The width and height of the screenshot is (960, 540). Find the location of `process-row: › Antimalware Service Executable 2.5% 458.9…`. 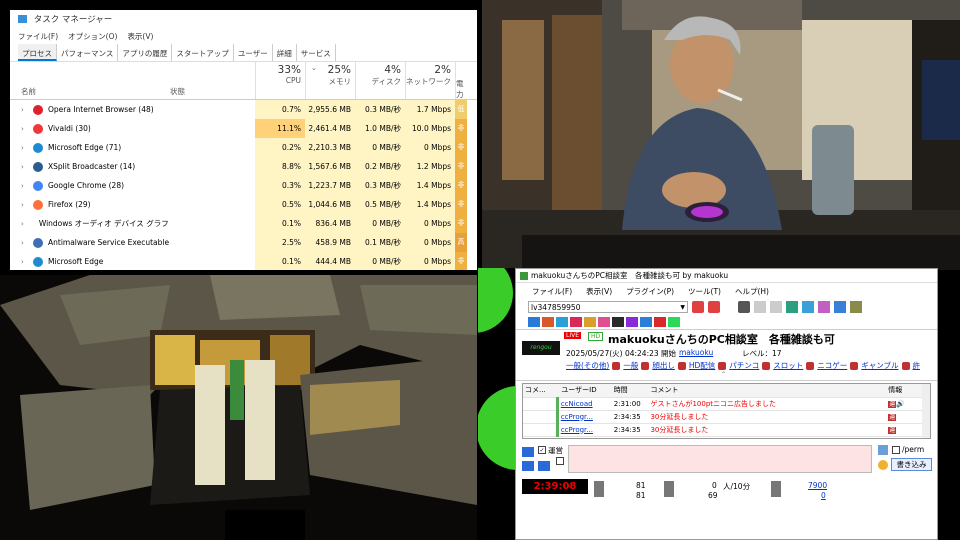

process-row: › Antimalware Service Executable 2.5% 458.9… is located at coordinates (243, 242).